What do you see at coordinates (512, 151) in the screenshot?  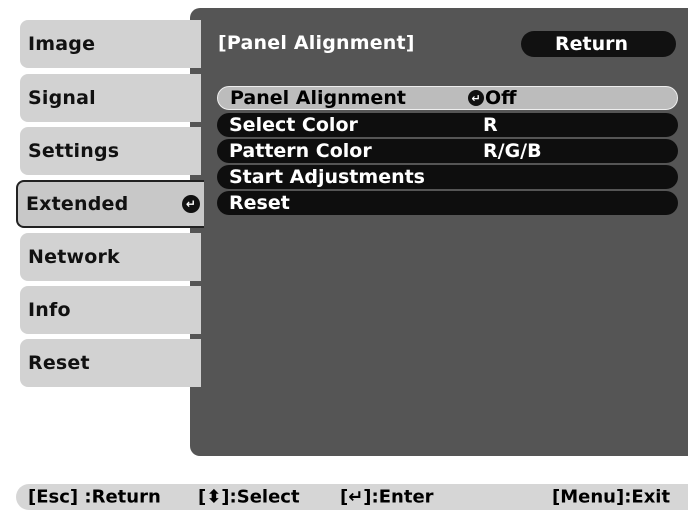 I see `menu-row-value: R/G/B` at bounding box center [512, 151].